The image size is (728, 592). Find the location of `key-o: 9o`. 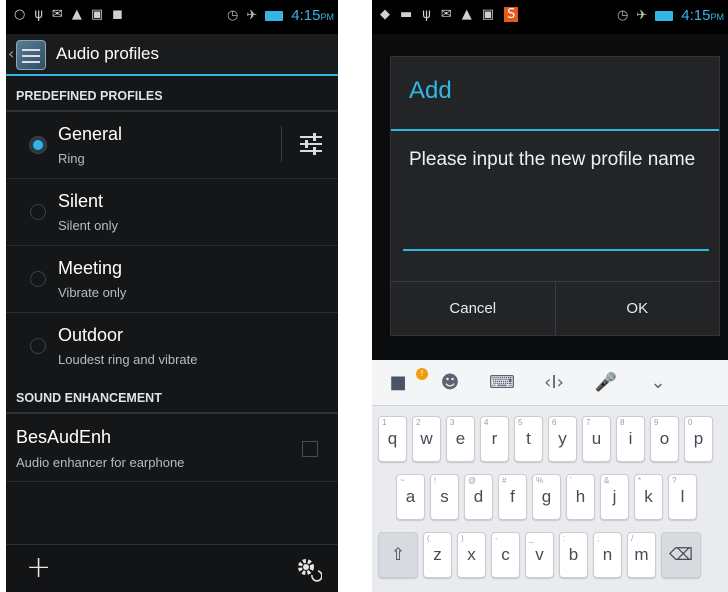

key-o: 9o is located at coordinates (664, 439).